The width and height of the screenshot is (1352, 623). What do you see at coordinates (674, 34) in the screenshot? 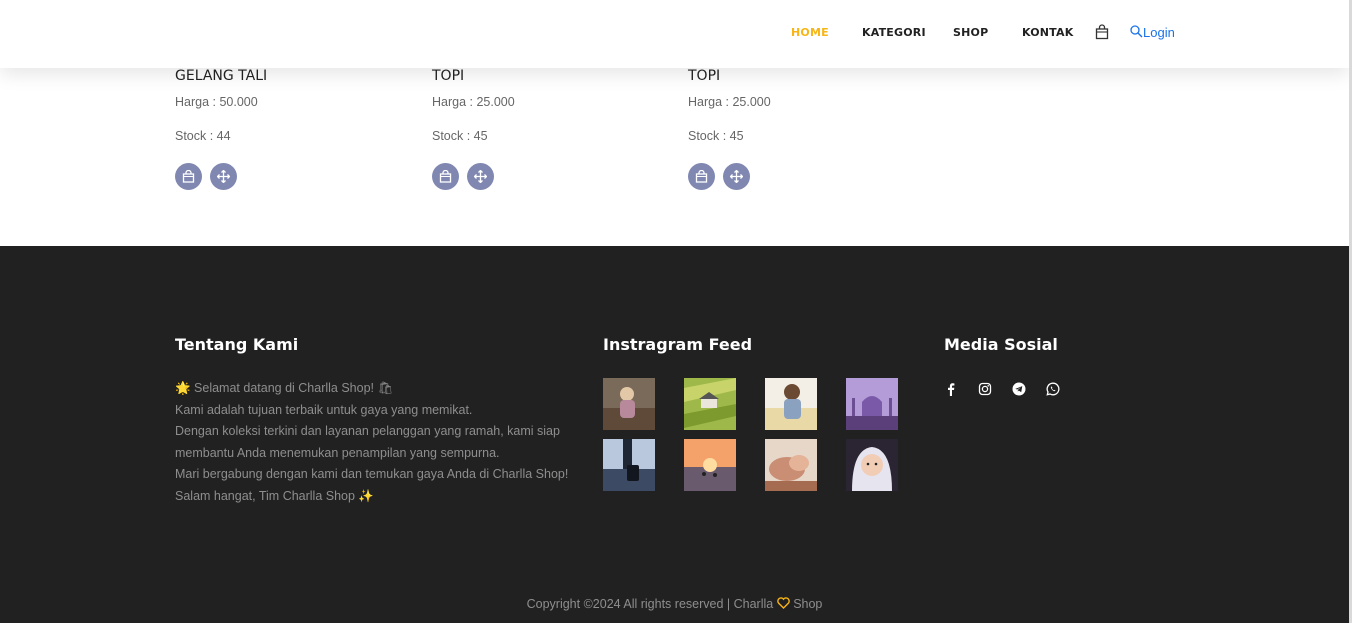
I see `site-header: HOME KATEGORI SHOP KONTAK Login` at bounding box center [674, 34].